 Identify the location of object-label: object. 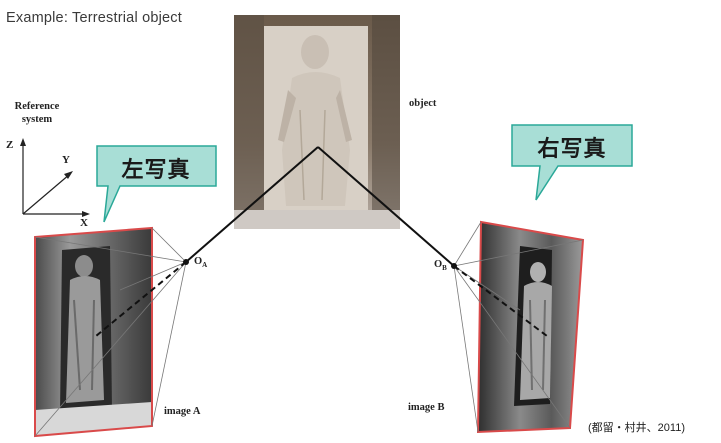
(423, 103).